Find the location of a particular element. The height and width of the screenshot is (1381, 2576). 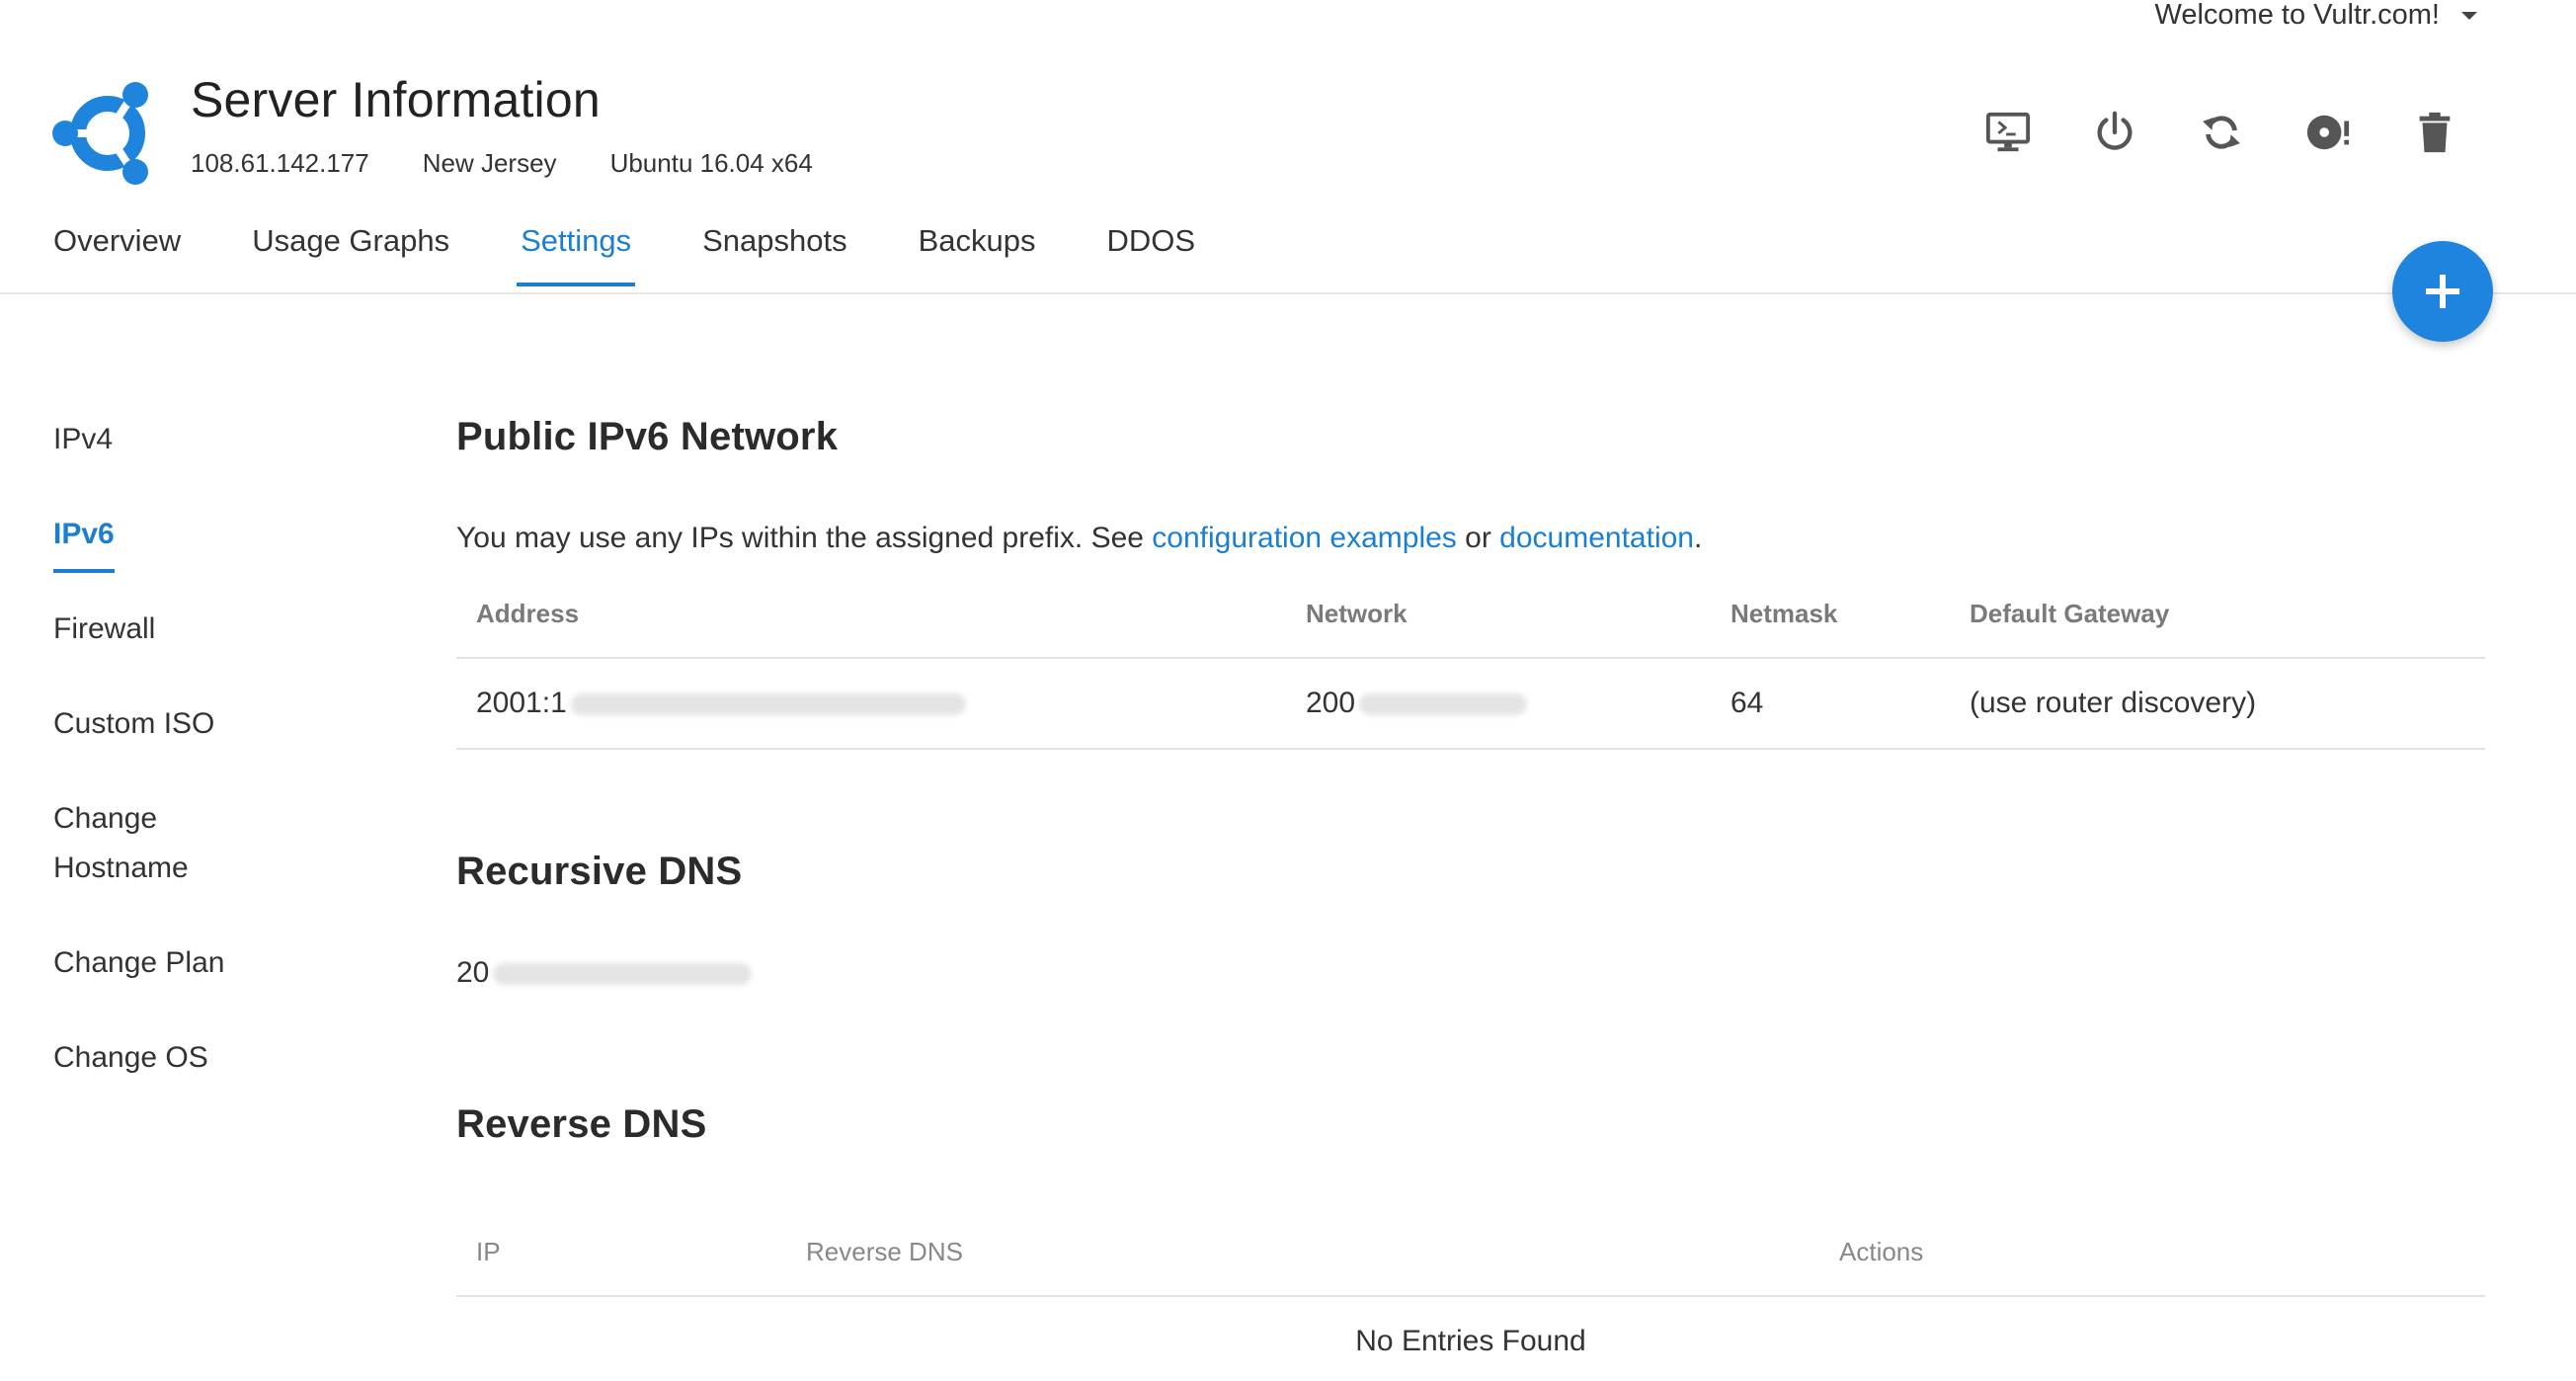

add-button is located at coordinates (2442, 292).